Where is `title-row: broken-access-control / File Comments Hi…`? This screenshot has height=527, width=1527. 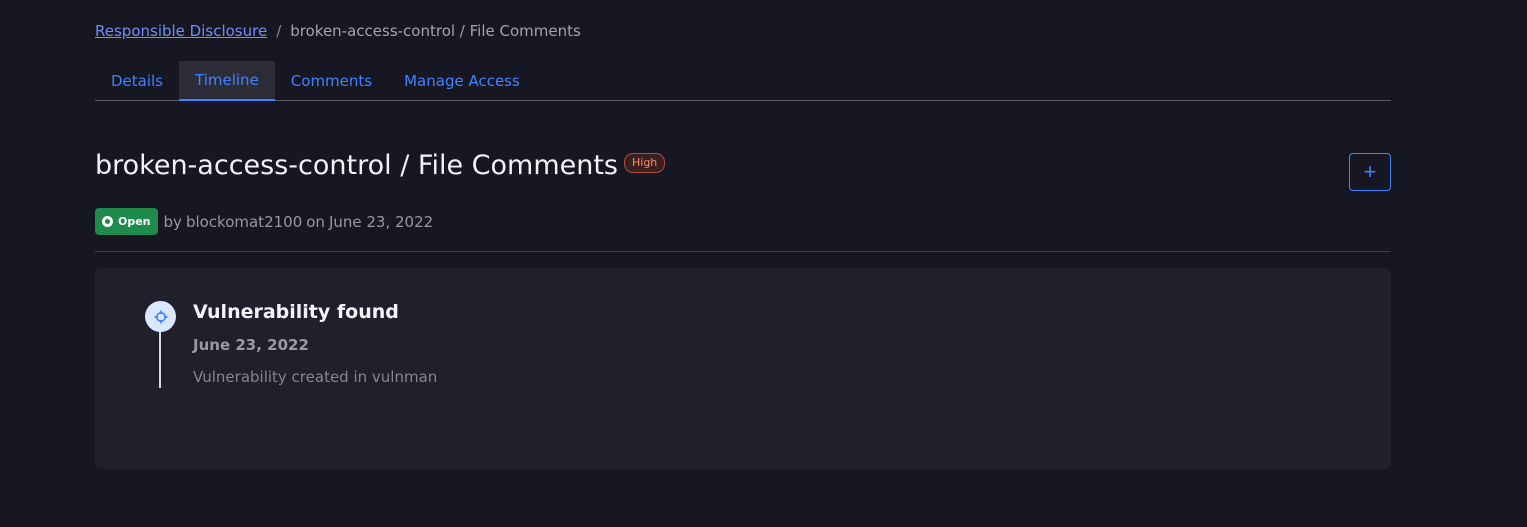 title-row: broken-access-control / File Comments Hi… is located at coordinates (380, 166).